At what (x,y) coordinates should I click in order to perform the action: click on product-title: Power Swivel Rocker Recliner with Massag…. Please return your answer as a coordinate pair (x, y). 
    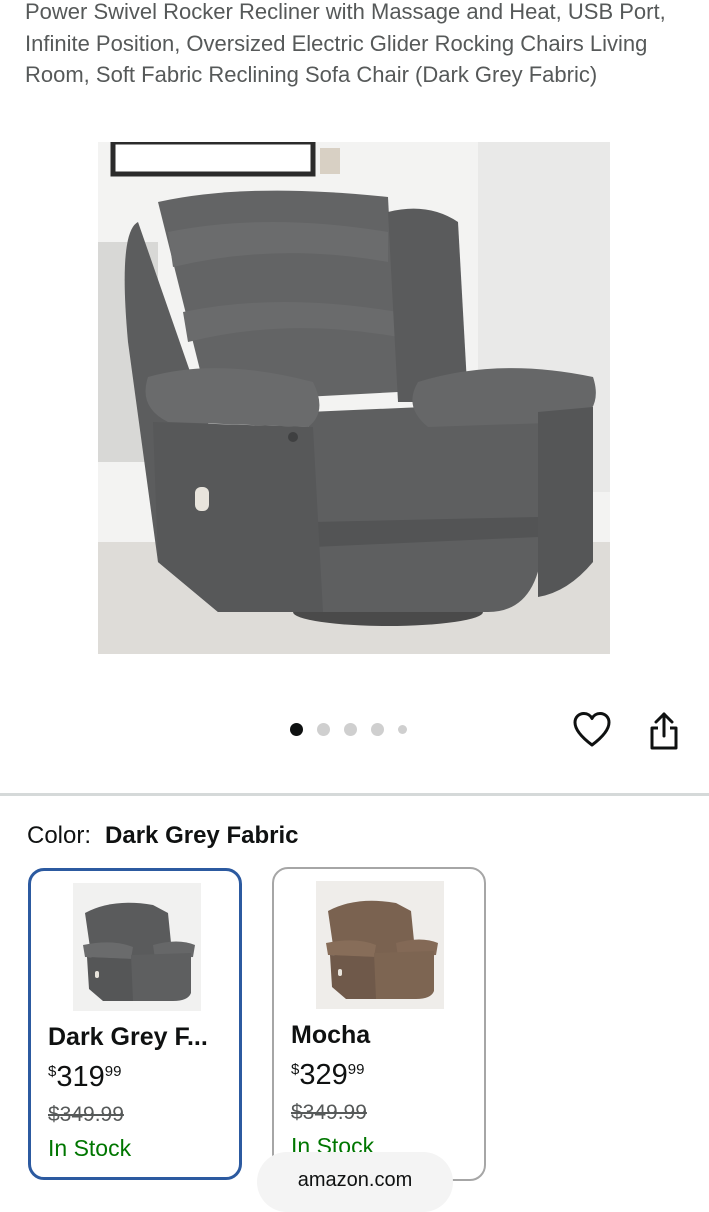
    Looking at the image, I should click on (345, 43).